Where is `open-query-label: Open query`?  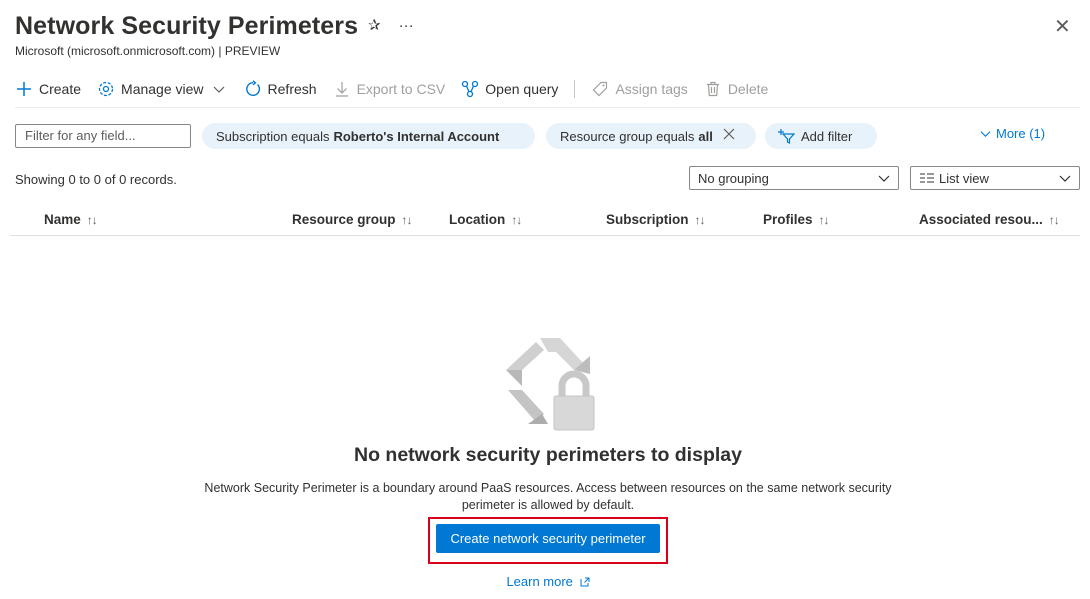 open-query-label: Open query is located at coordinates (522, 89).